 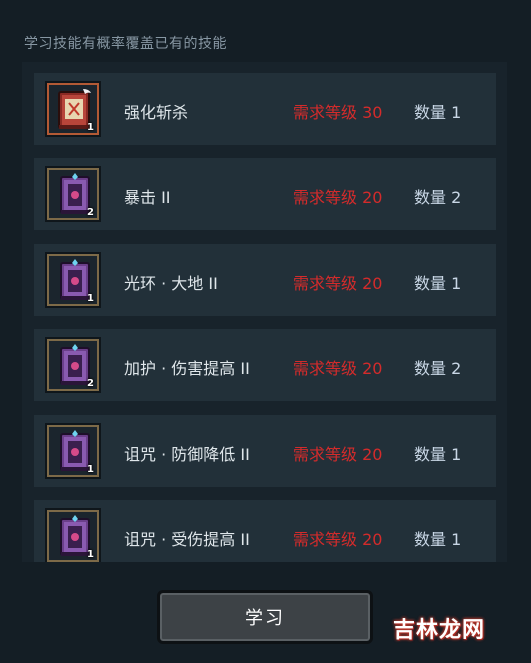 What do you see at coordinates (125, 44) in the screenshot?
I see `hint-text: 学习技能有概率覆盖已有的技能` at bounding box center [125, 44].